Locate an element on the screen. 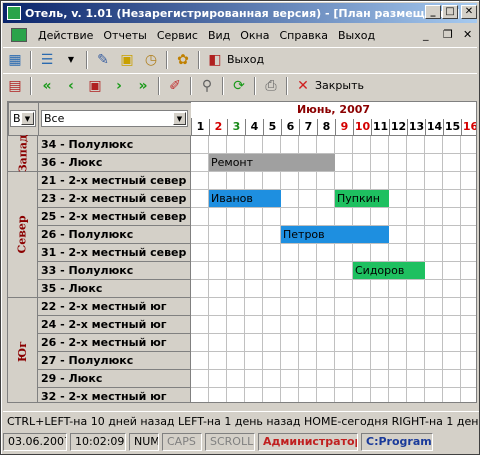 The height and width of the screenshot is (455, 480). forward-1-day-icon: › is located at coordinates (119, 86).